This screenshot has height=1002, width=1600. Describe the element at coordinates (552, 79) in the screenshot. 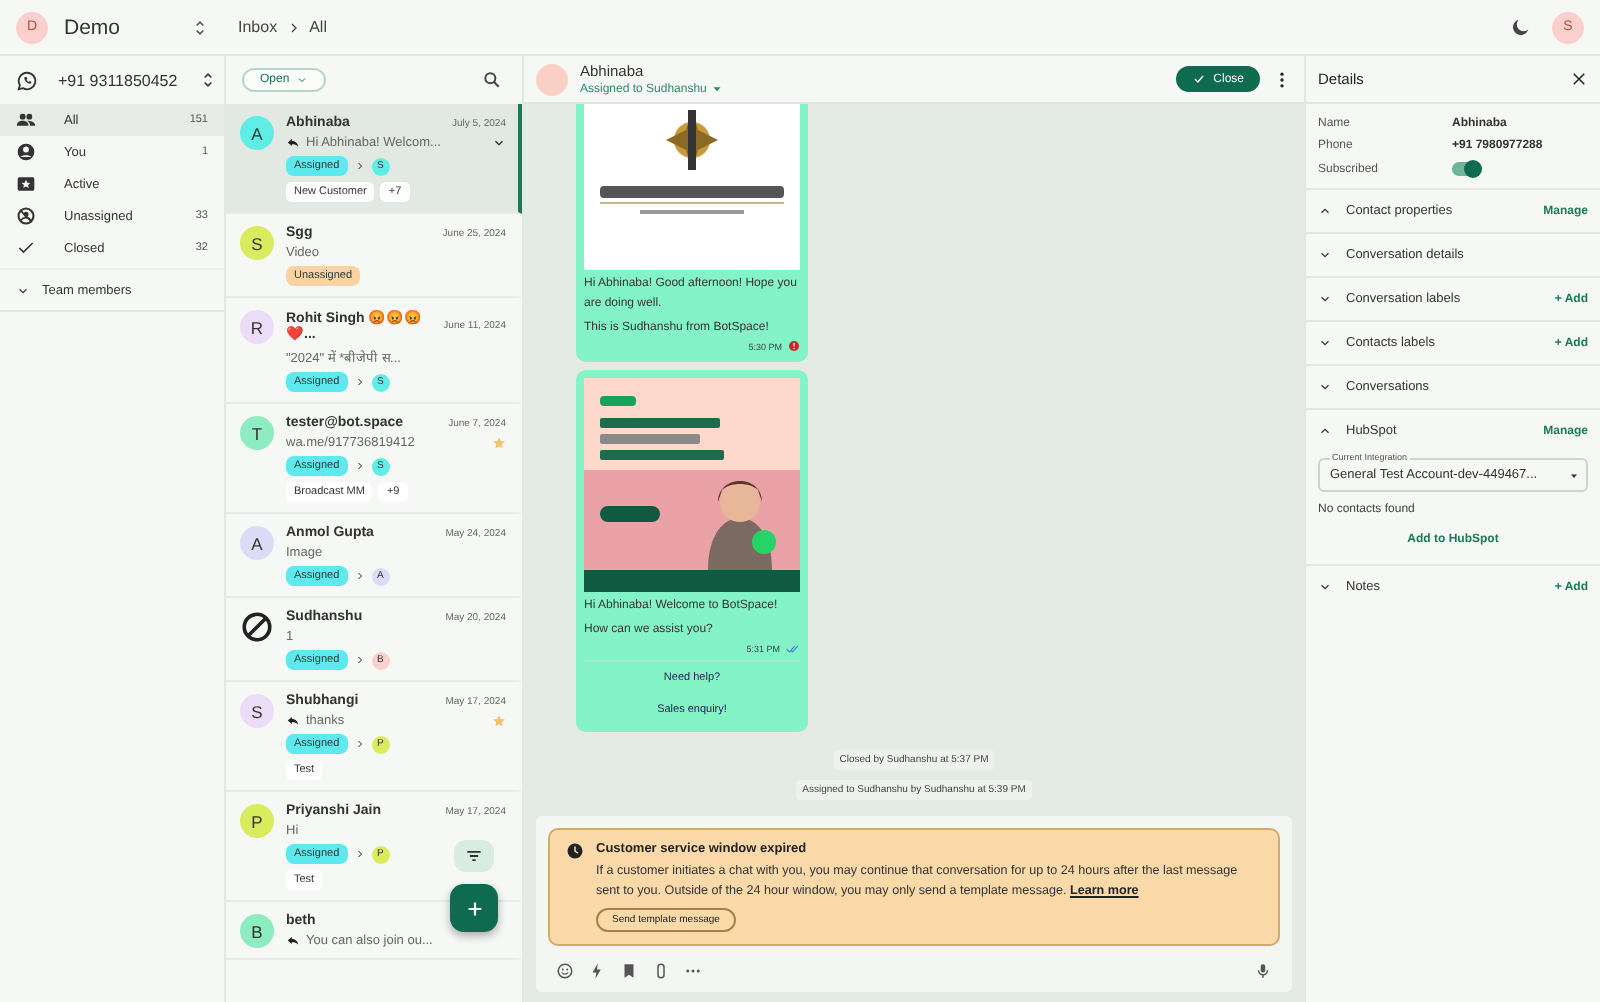

I see `contact-avatar` at that location.